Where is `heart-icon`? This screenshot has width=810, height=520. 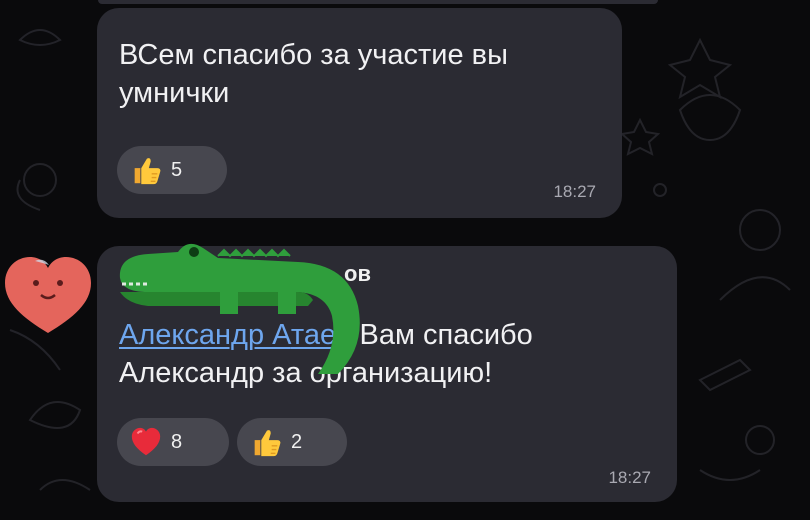
heart-icon is located at coordinates (146, 441).